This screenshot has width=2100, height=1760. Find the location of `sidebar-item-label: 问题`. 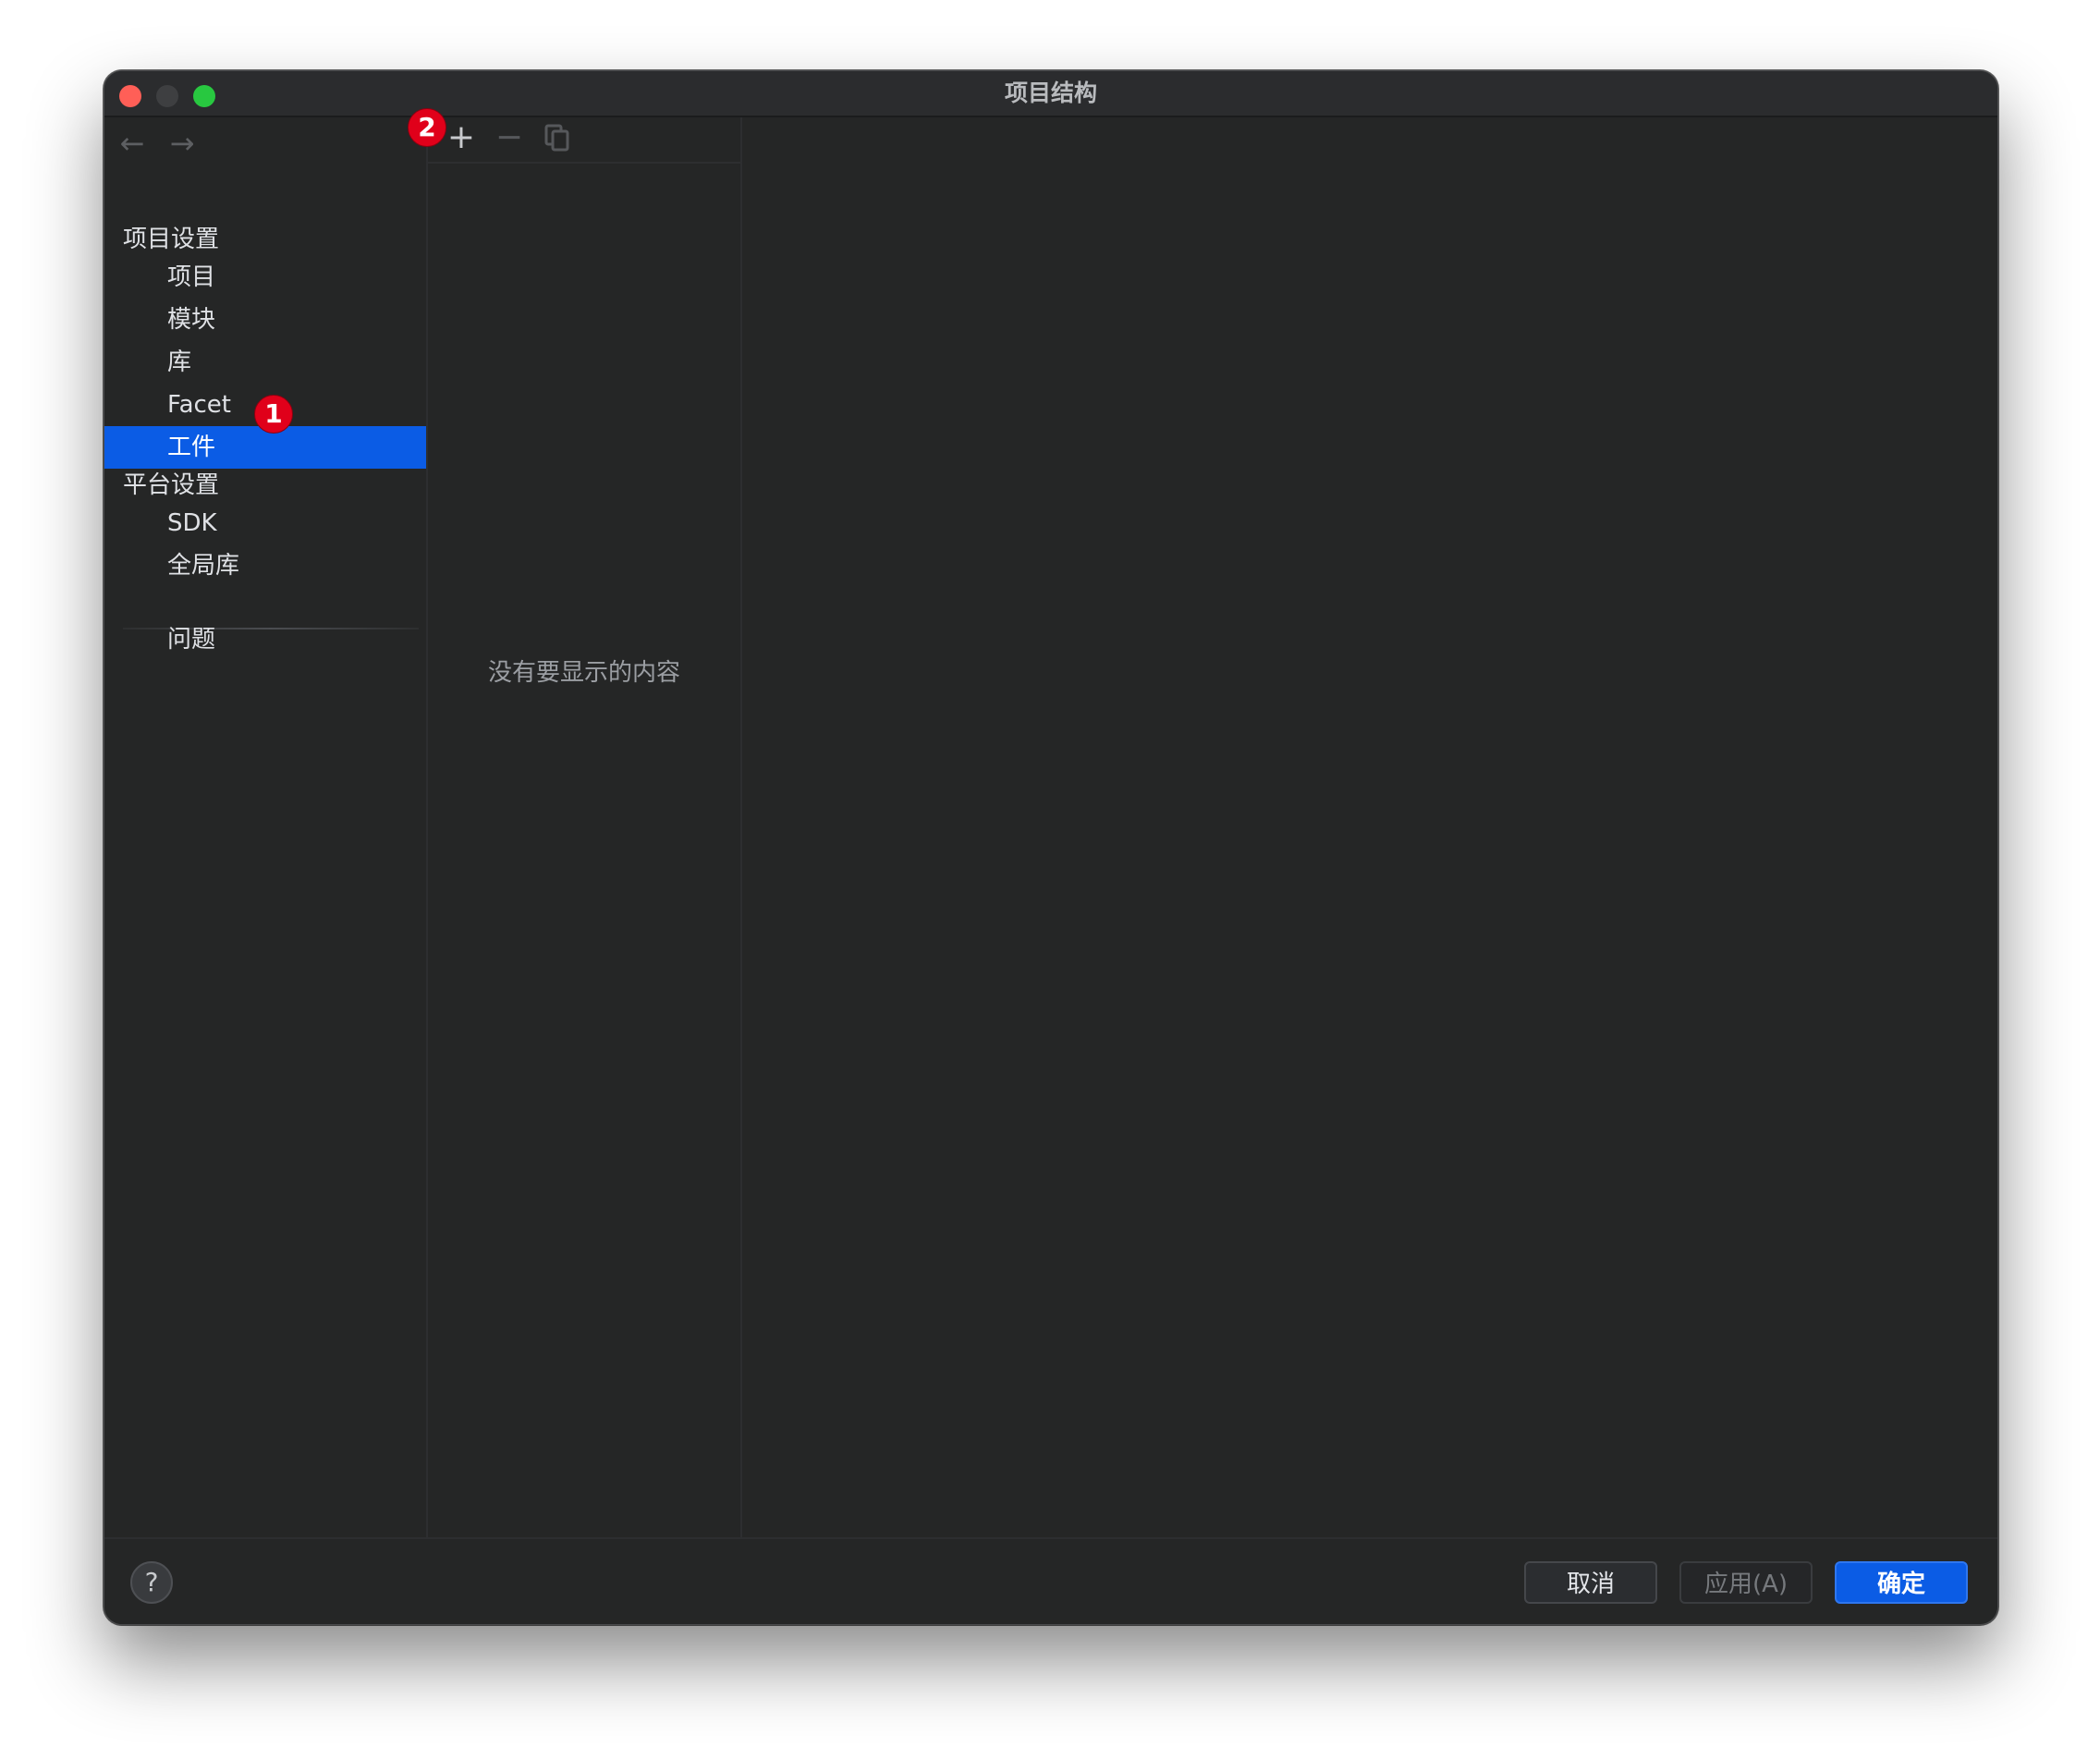

sidebar-item-label: 问题 is located at coordinates (191, 640).